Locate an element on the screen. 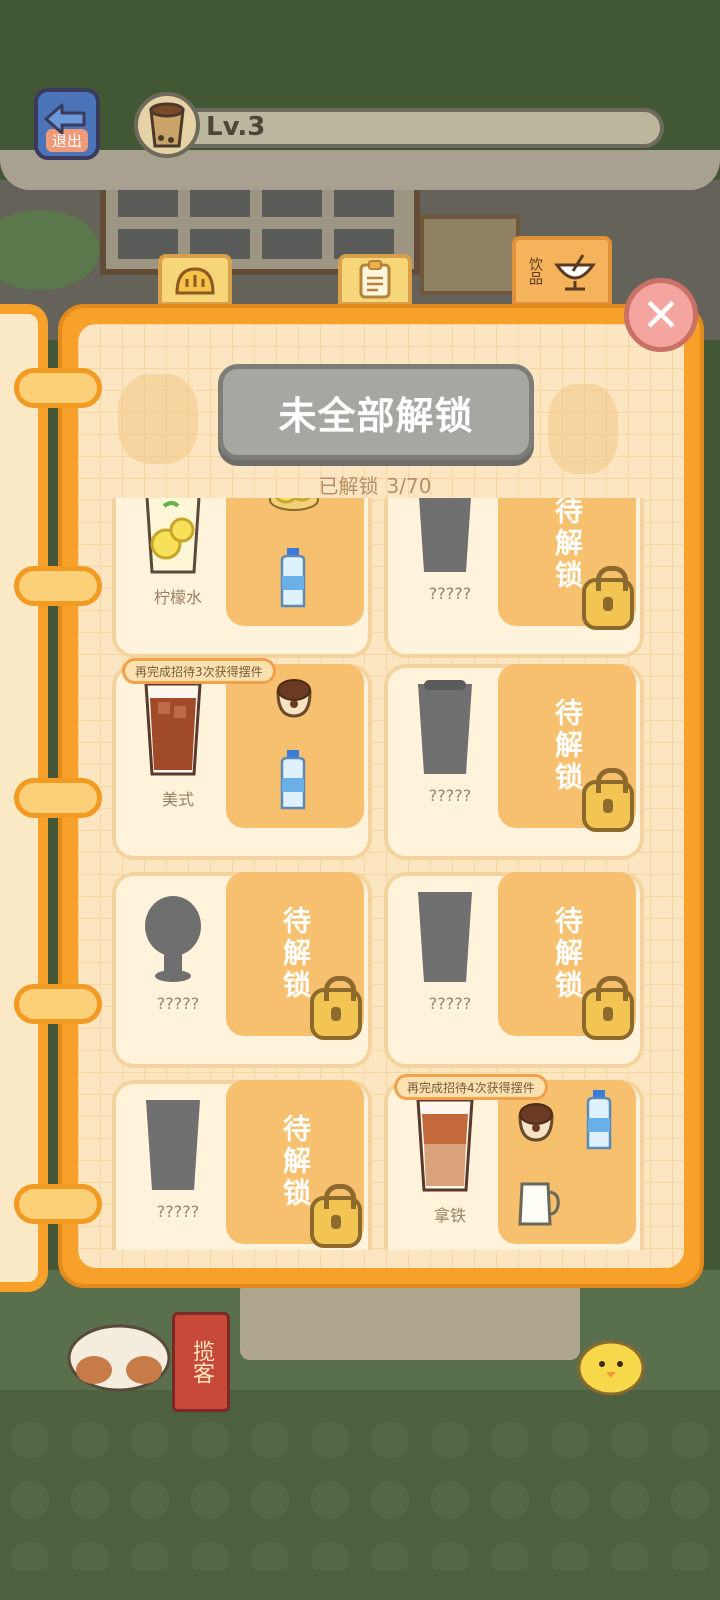 The width and height of the screenshot is (720, 1600). exit-button: 退出 is located at coordinates (67, 124).